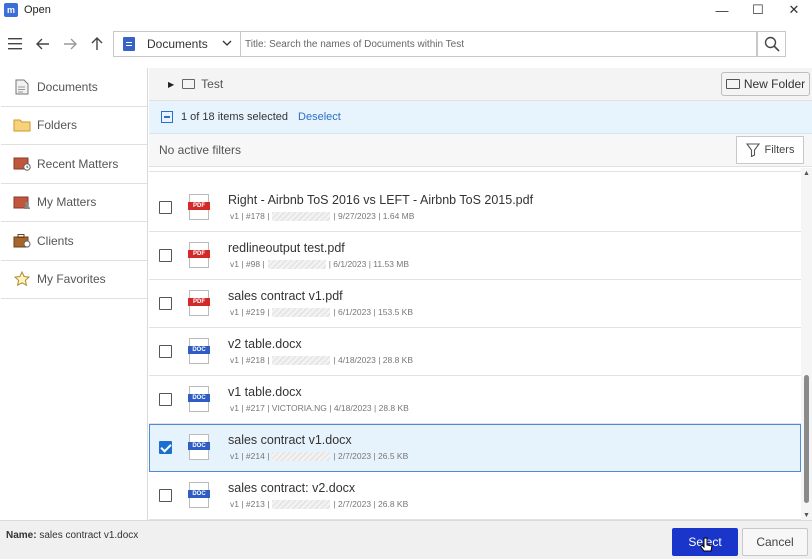 This screenshot has width=812, height=559. Describe the element at coordinates (165, 447) in the screenshot. I see `row-checkbox-checked` at that location.